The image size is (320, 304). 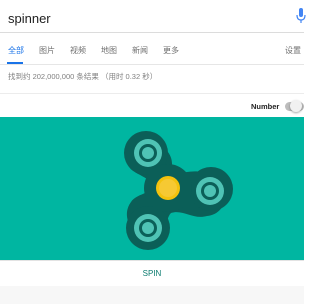 I want to click on tab-settings: 设置, so click(x=293, y=50).